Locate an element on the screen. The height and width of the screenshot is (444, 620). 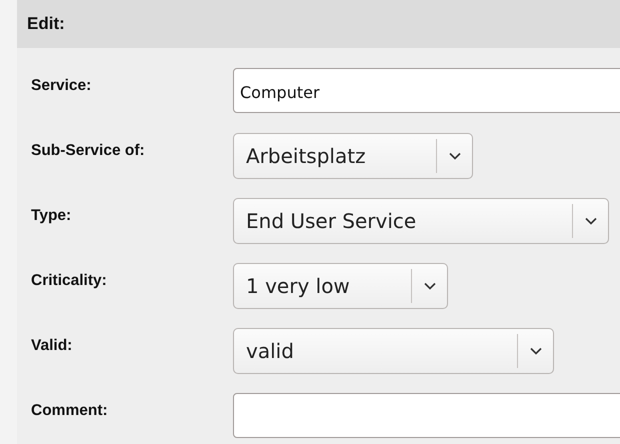
dropdown: 1 very low is located at coordinates (340, 286).